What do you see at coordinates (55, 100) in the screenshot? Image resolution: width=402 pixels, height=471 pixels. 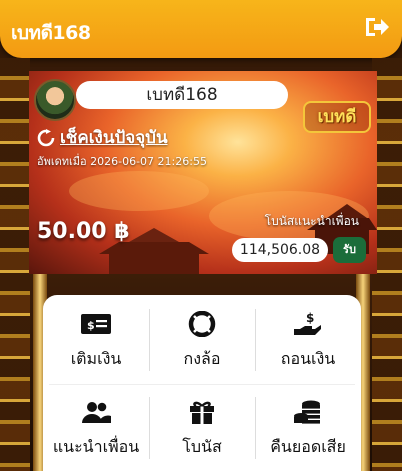 I see `avatar` at bounding box center [55, 100].